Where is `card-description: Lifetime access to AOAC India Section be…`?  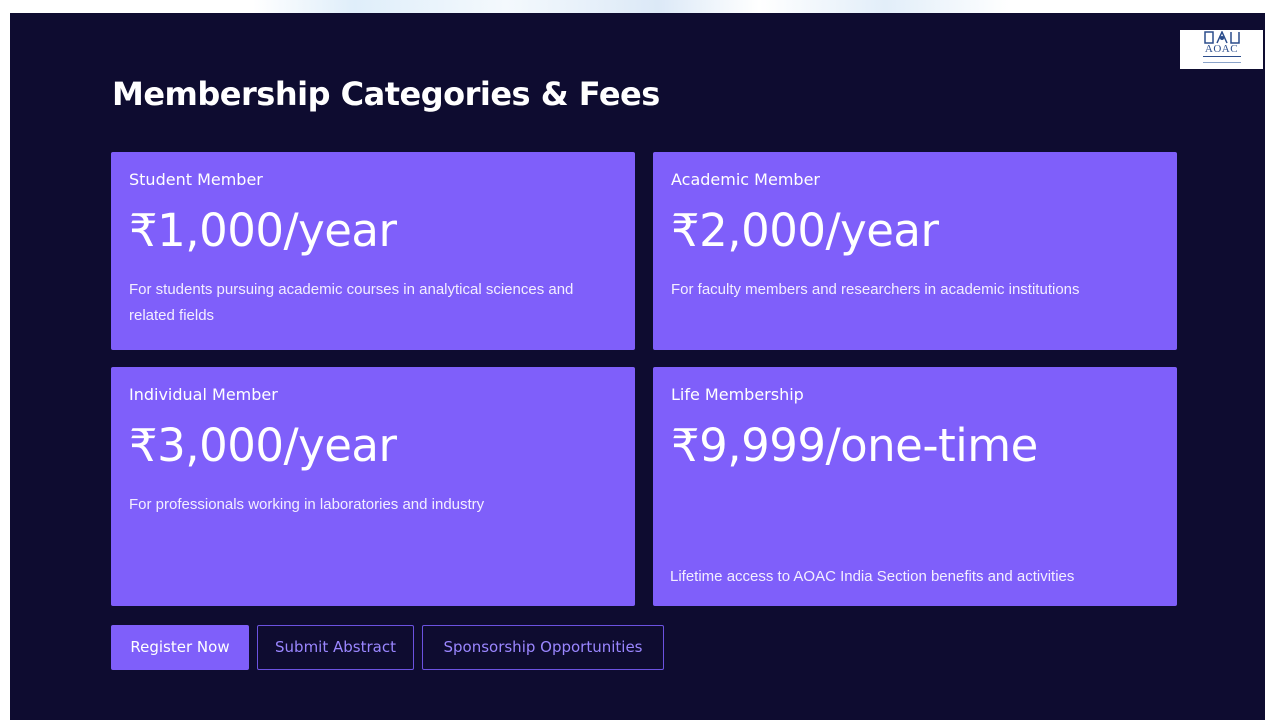 card-description: Lifetime access to AOAC India Section be… is located at coordinates (872, 576).